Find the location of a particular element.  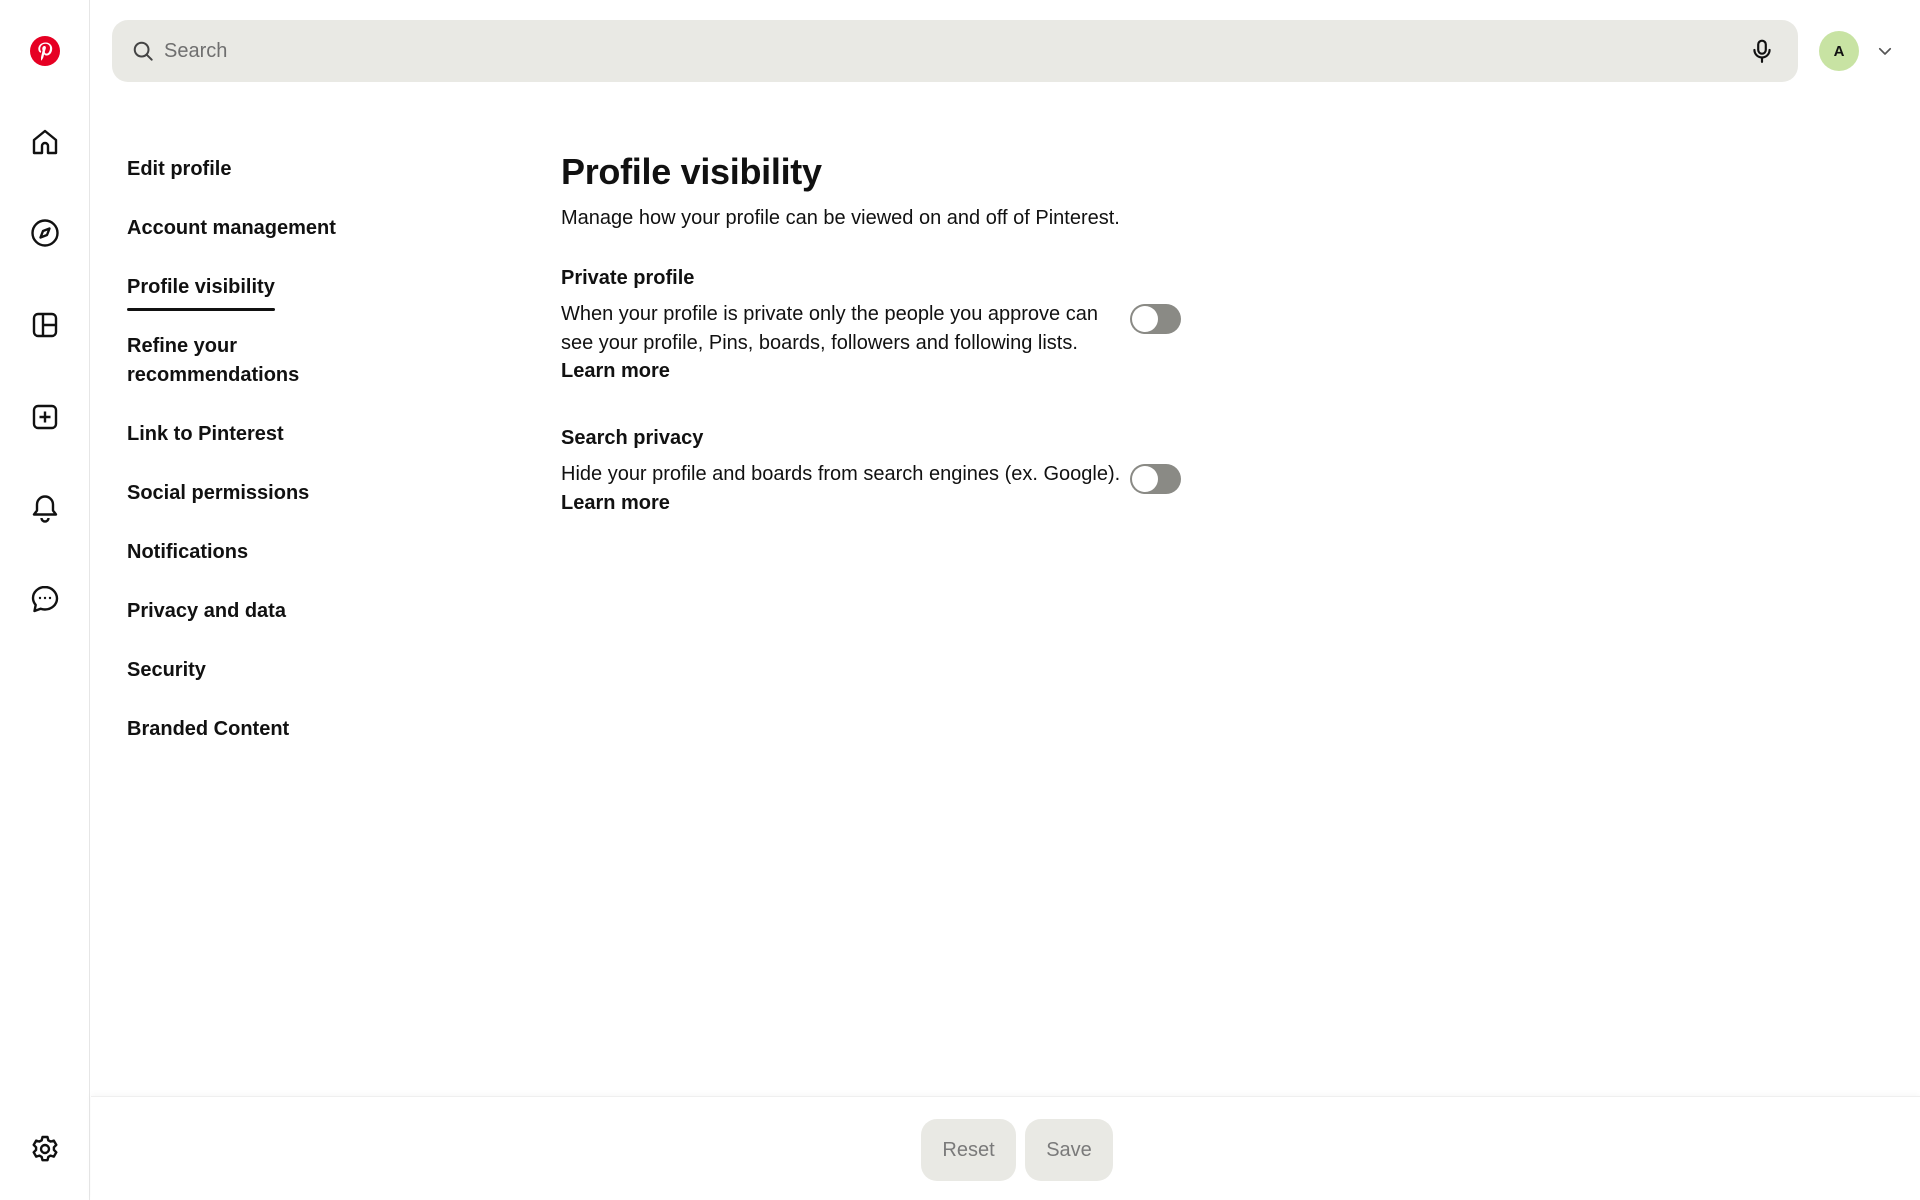

settings-nav-profile-visibility: Profile visibility is located at coordinates (201, 292).